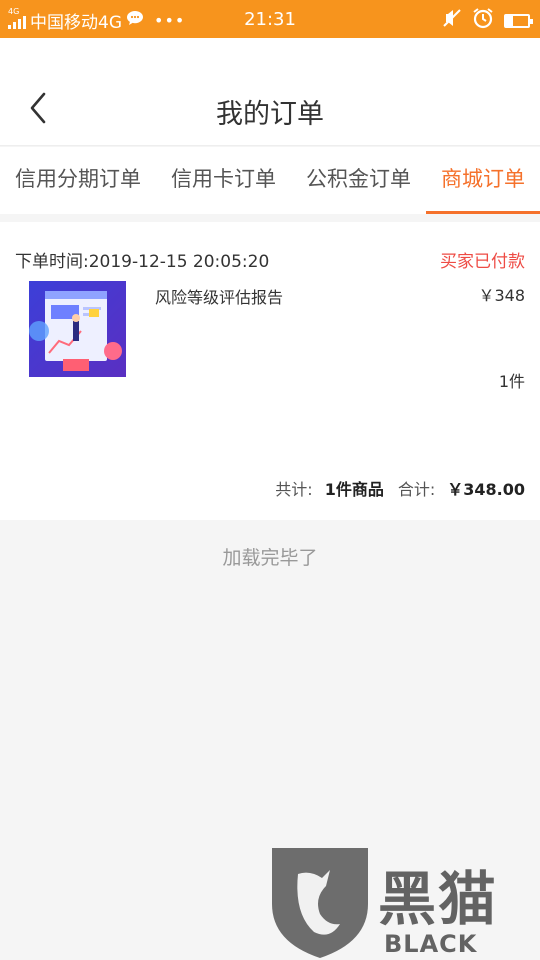  I want to click on watermark-logo: 黑猫 BLACK CAT, so click(404, 902).